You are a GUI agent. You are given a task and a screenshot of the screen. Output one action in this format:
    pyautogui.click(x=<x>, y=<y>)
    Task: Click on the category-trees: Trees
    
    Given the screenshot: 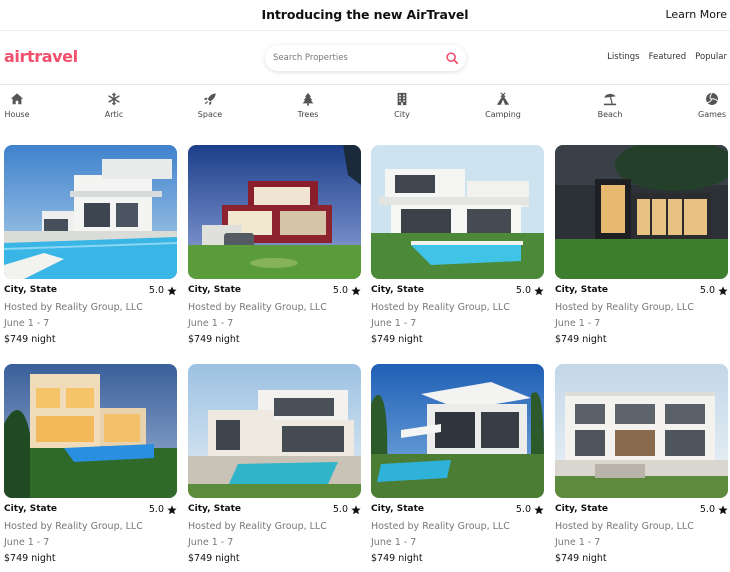 What is the action you would take?
    pyautogui.click(x=308, y=105)
    